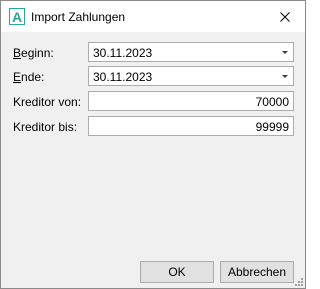 This screenshot has width=320, height=289. I want to click on ende-date-value: 30.11.2023, so click(123, 77).